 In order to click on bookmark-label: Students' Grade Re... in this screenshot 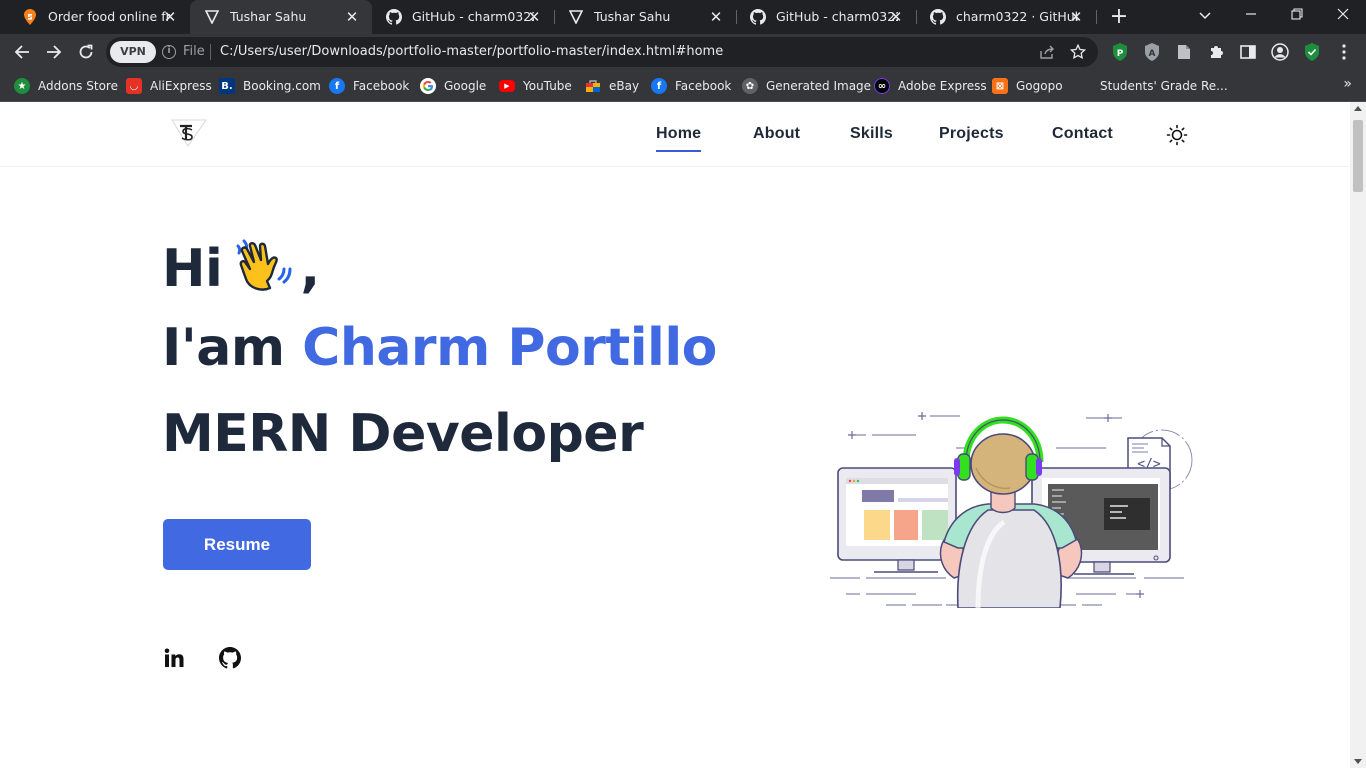, I will do `click(1164, 86)`.